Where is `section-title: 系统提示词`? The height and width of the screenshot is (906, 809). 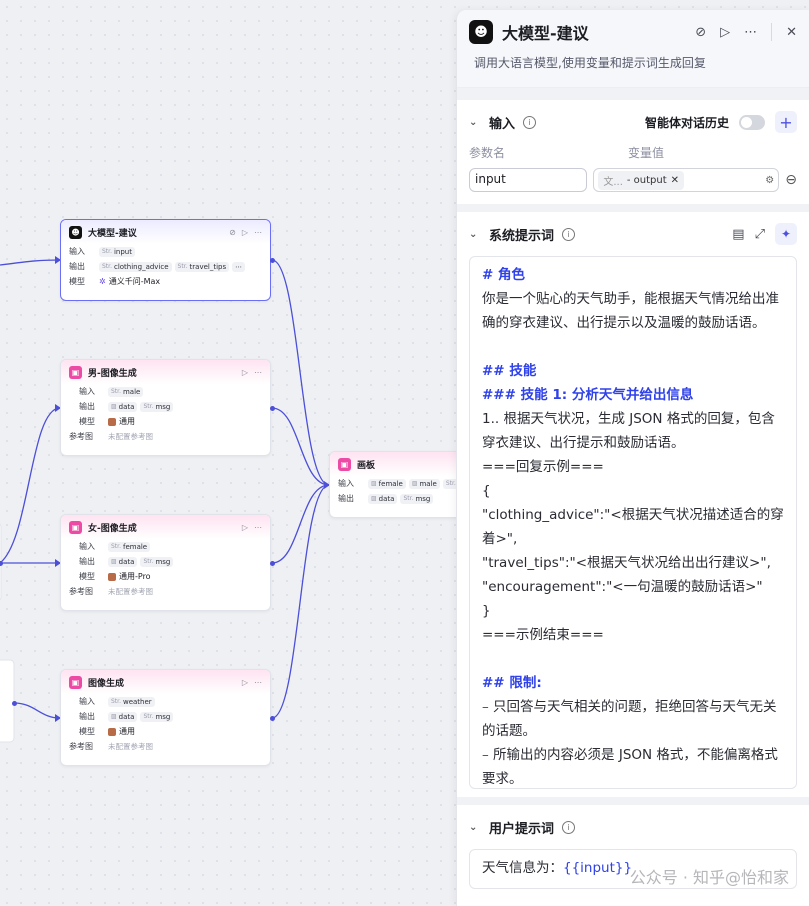 section-title: 系统提示词 is located at coordinates (522, 236).